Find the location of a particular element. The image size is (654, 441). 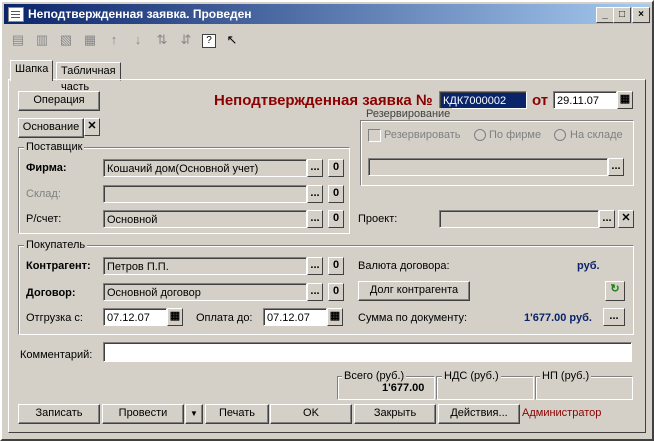

shipment-date-field: 07.12.07 is located at coordinates (135, 317).